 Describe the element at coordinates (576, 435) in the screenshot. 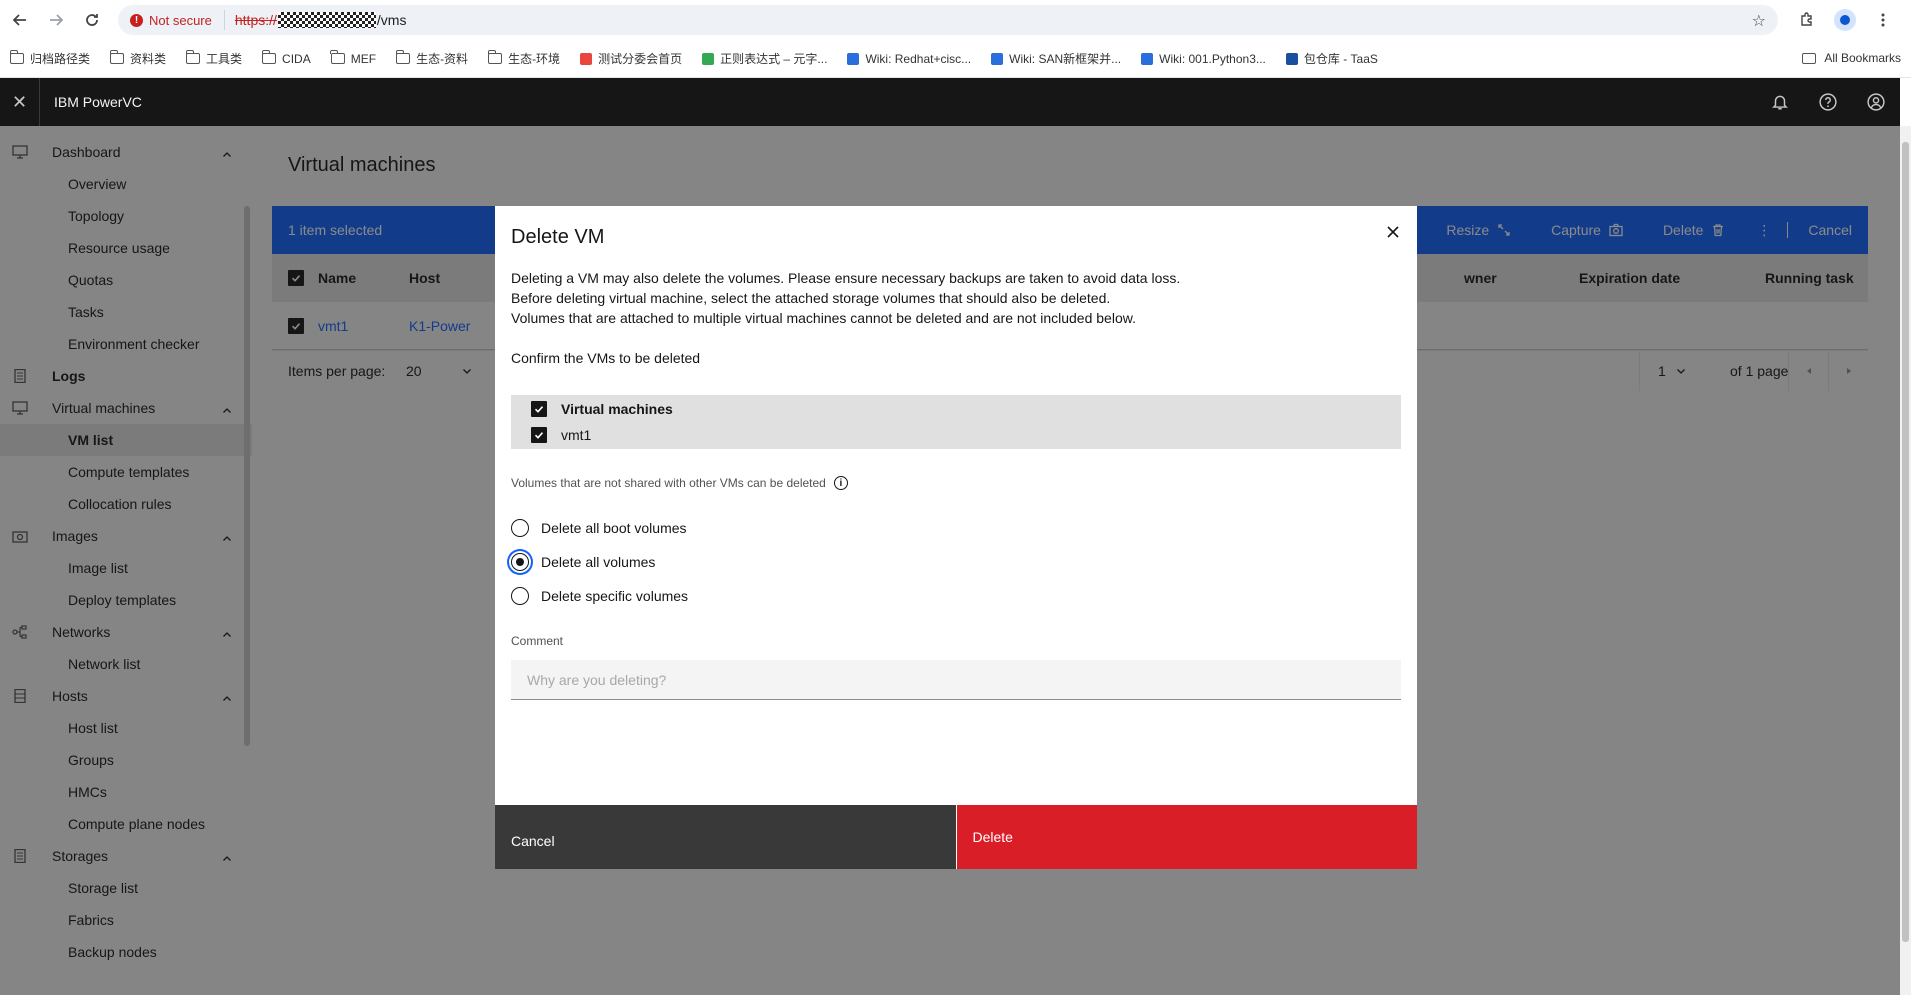

I see `vm-name: vmt1` at that location.